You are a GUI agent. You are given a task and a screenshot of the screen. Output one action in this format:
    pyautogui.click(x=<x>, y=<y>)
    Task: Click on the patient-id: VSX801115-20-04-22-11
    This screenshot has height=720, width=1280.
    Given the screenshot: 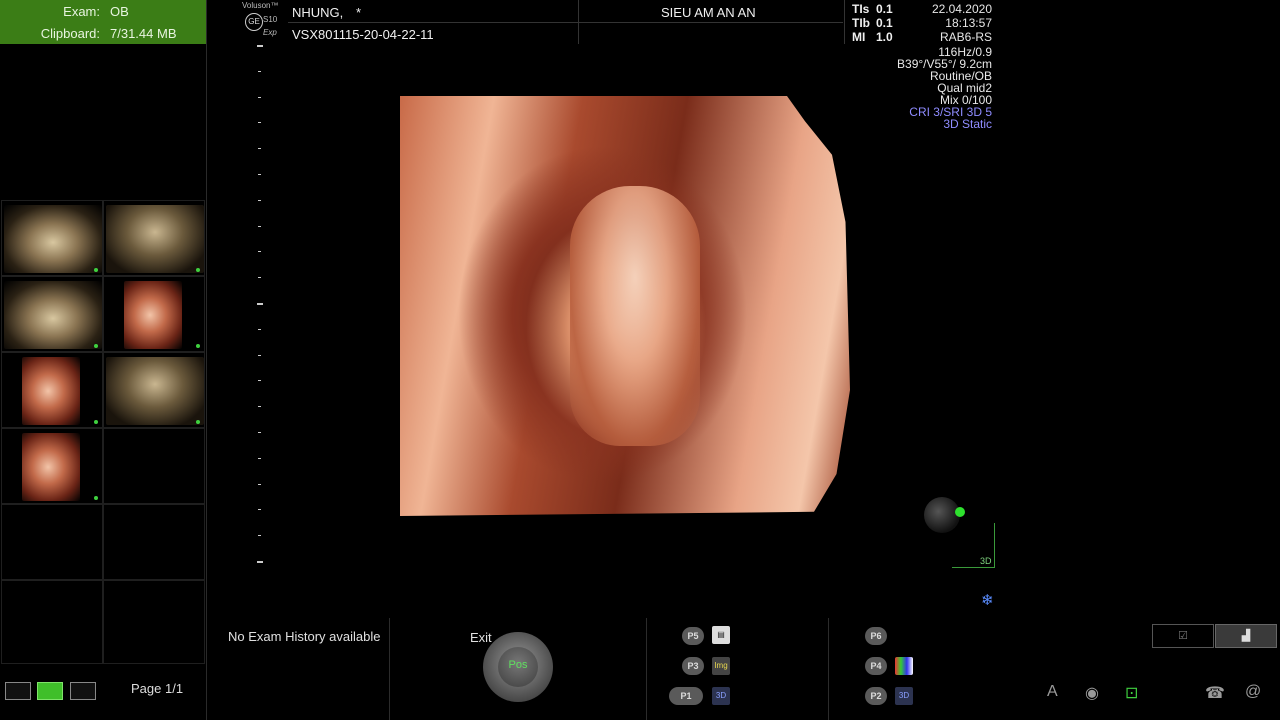 What is the action you would take?
    pyautogui.click(x=363, y=34)
    